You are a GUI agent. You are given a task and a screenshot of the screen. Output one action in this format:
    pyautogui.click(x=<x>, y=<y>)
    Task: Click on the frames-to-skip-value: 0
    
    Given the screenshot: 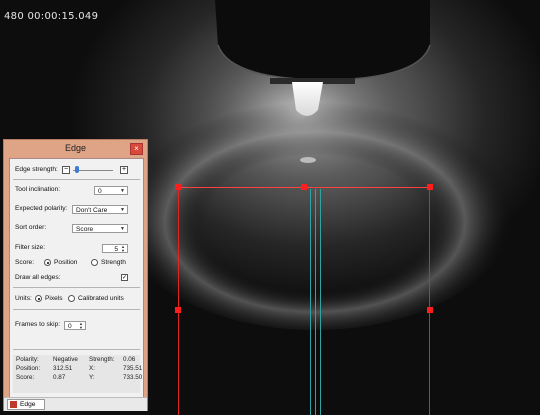 What is the action you would take?
    pyautogui.click(x=70, y=326)
    